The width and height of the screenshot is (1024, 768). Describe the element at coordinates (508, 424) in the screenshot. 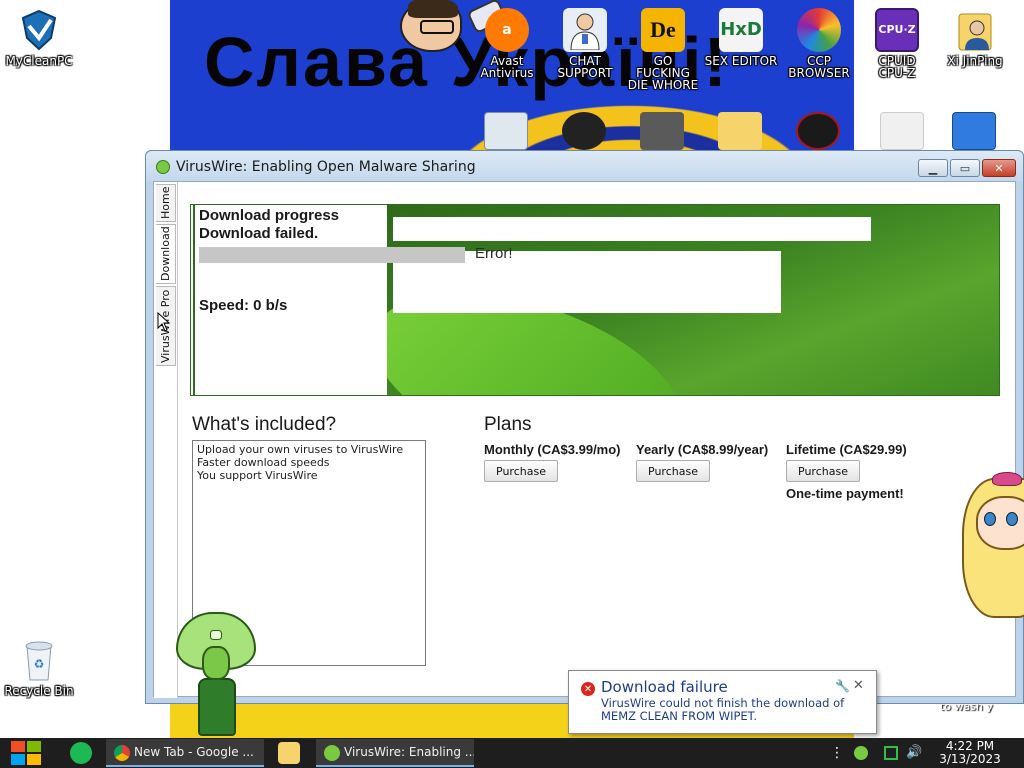

I see `plans-heading: Plans` at that location.